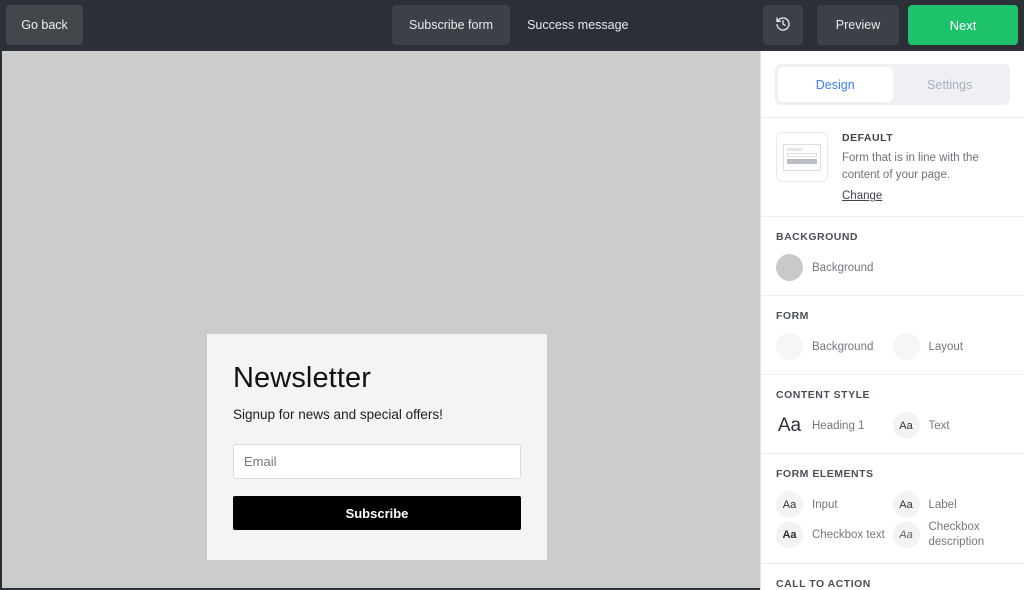 The width and height of the screenshot is (1024, 590). I want to click on tab-settings: Settings, so click(950, 84).